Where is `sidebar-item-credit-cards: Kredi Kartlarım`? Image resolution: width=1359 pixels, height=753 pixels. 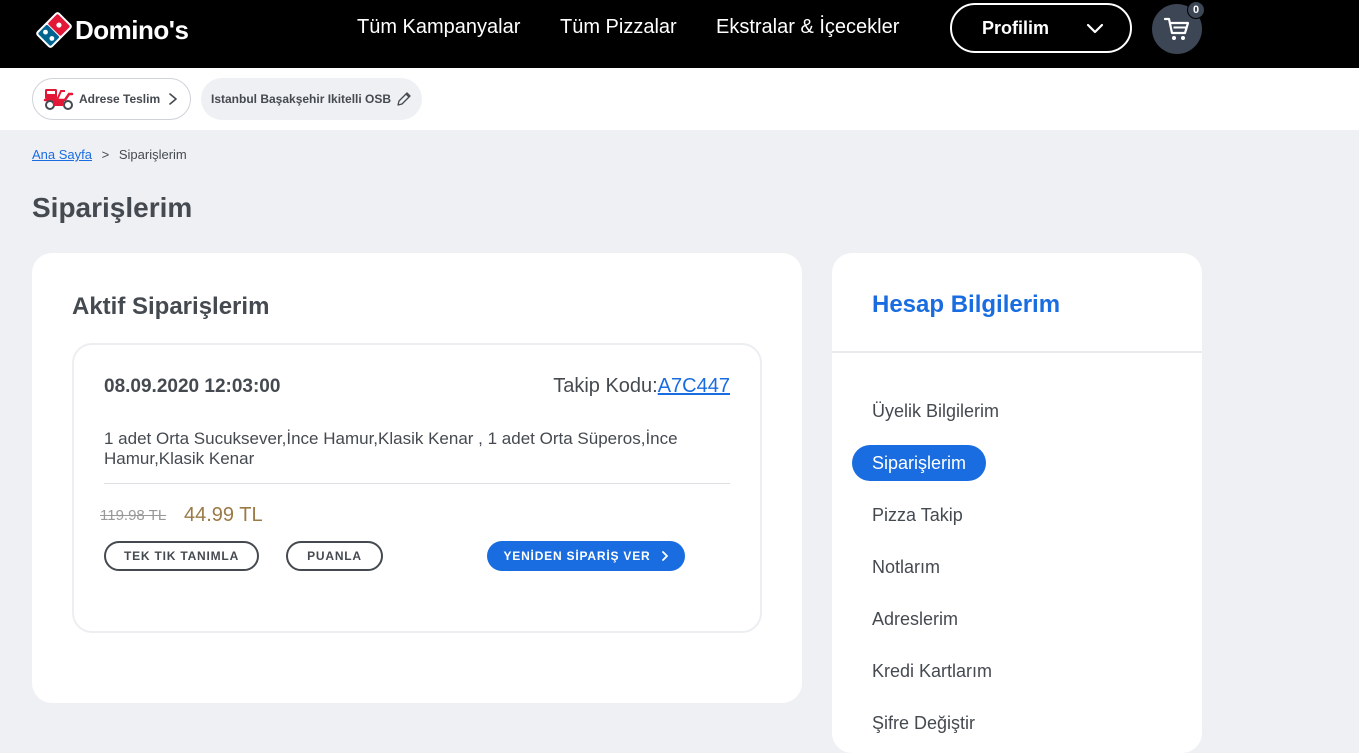
sidebar-item-credit-cards: Kredi Kartlarım is located at coordinates (932, 671).